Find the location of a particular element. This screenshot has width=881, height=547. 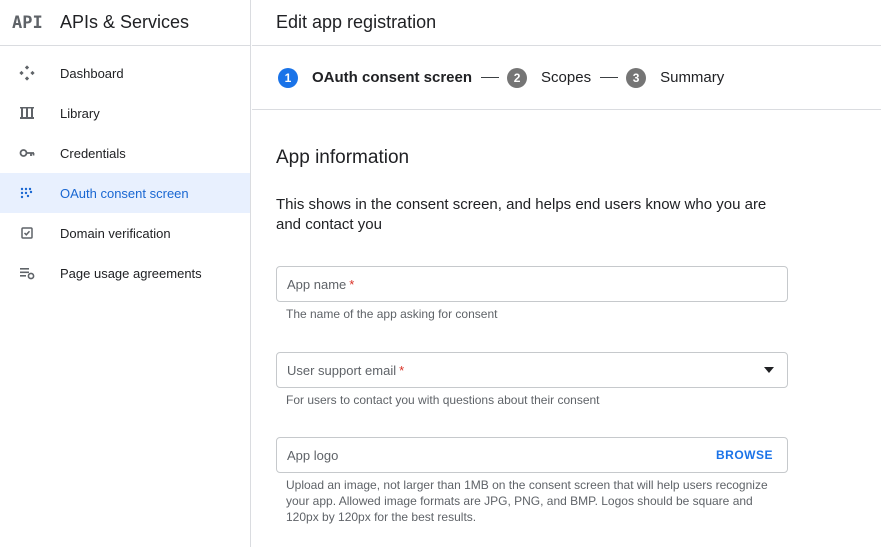

sidebar-item-label: Library is located at coordinates (80, 113).